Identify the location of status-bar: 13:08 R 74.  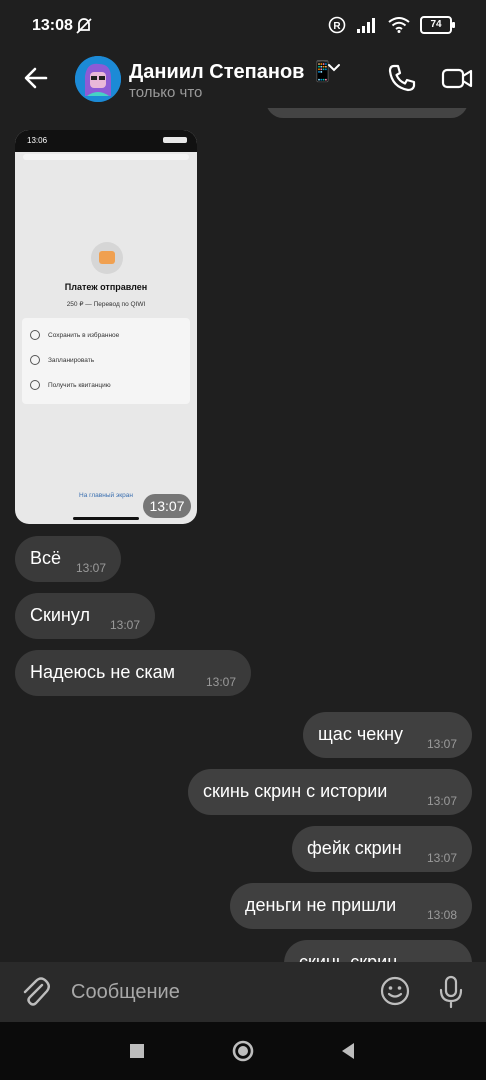
(243, 26).